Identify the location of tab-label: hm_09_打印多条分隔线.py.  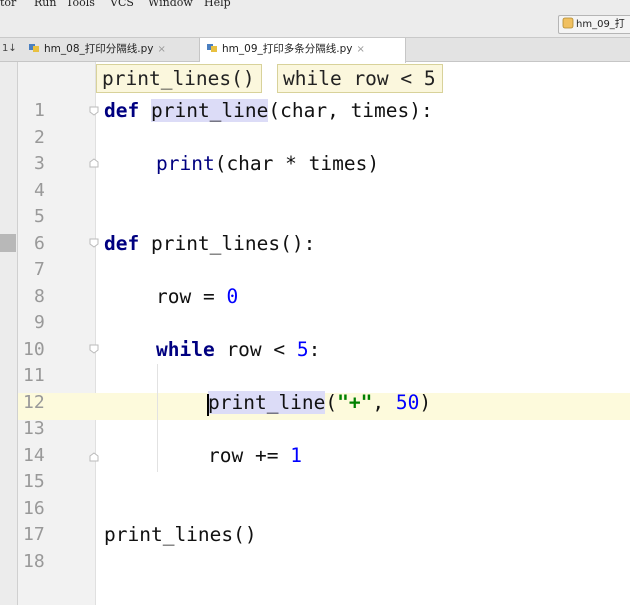
(287, 49).